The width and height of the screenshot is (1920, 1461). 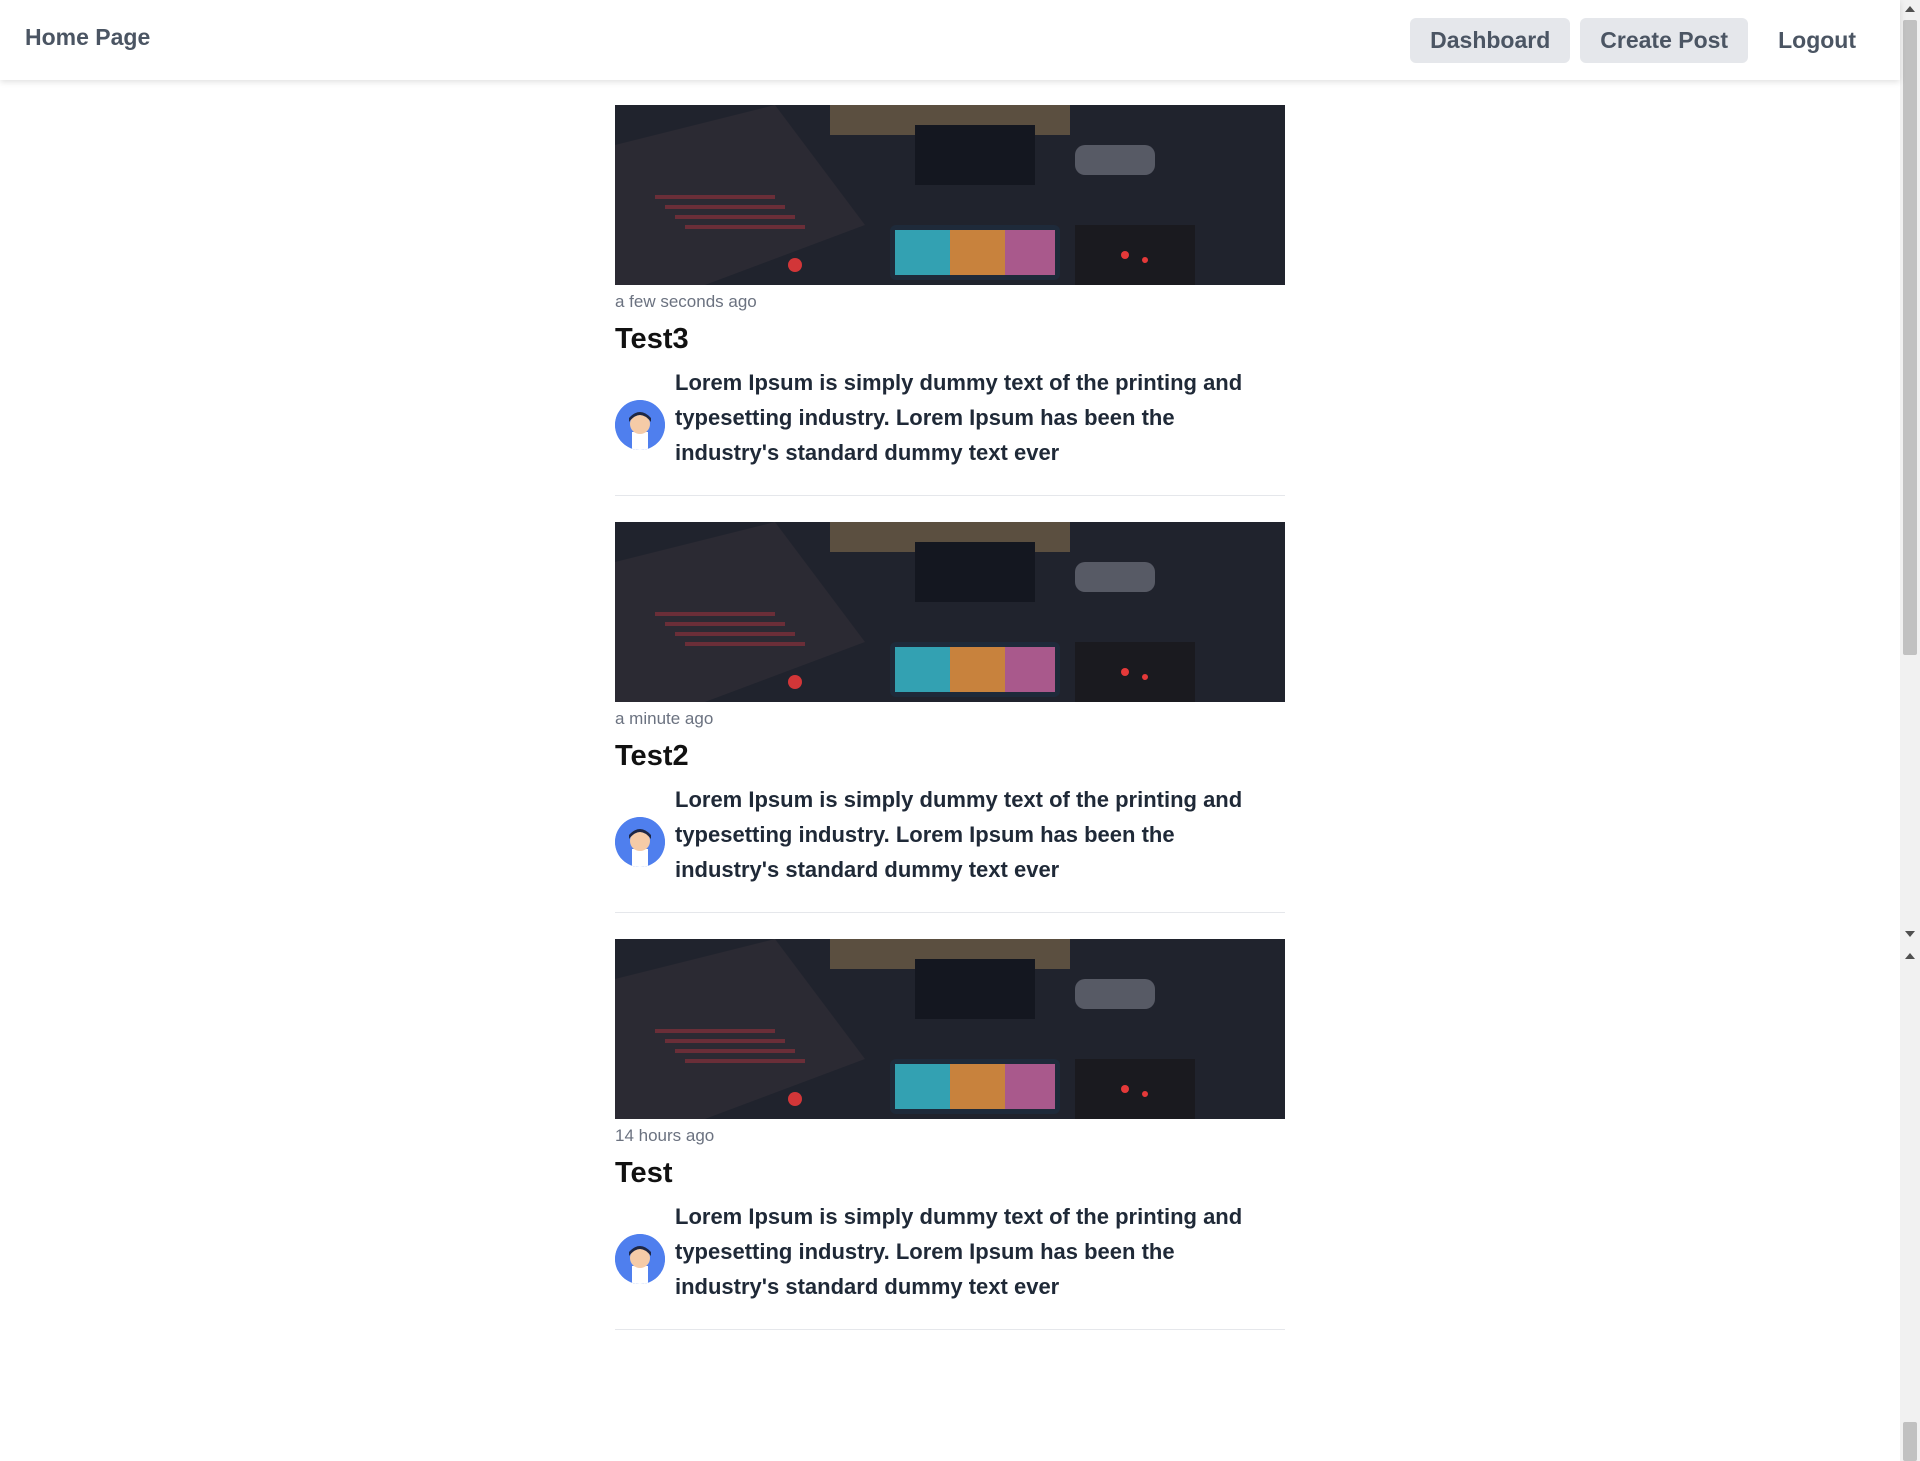 I want to click on nav-actions: Dashboard Create Post Logout, so click(x=1643, y=40).